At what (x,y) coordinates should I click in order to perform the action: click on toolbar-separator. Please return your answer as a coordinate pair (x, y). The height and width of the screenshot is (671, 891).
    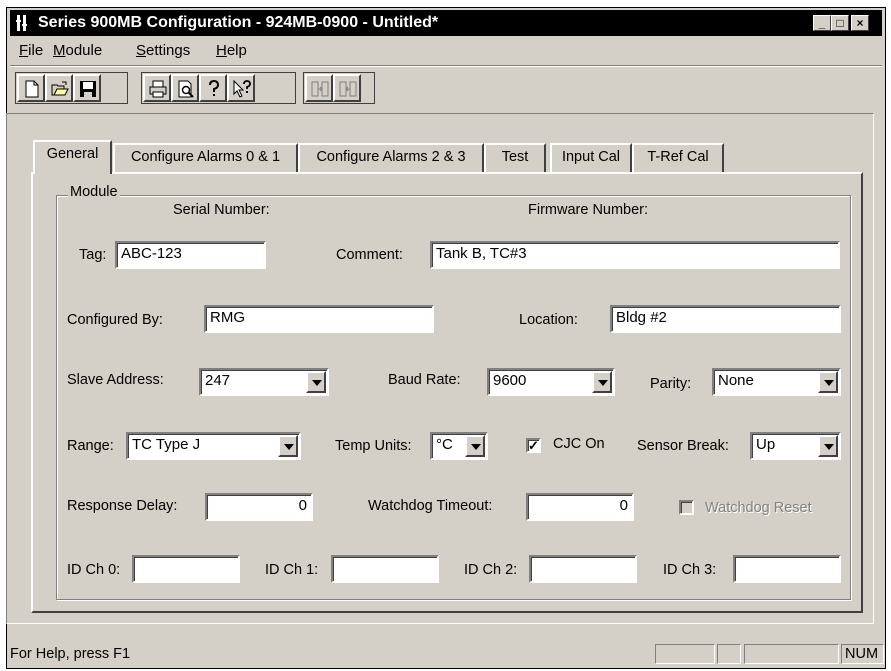
    Looking at the image, I should click on (446, 66).